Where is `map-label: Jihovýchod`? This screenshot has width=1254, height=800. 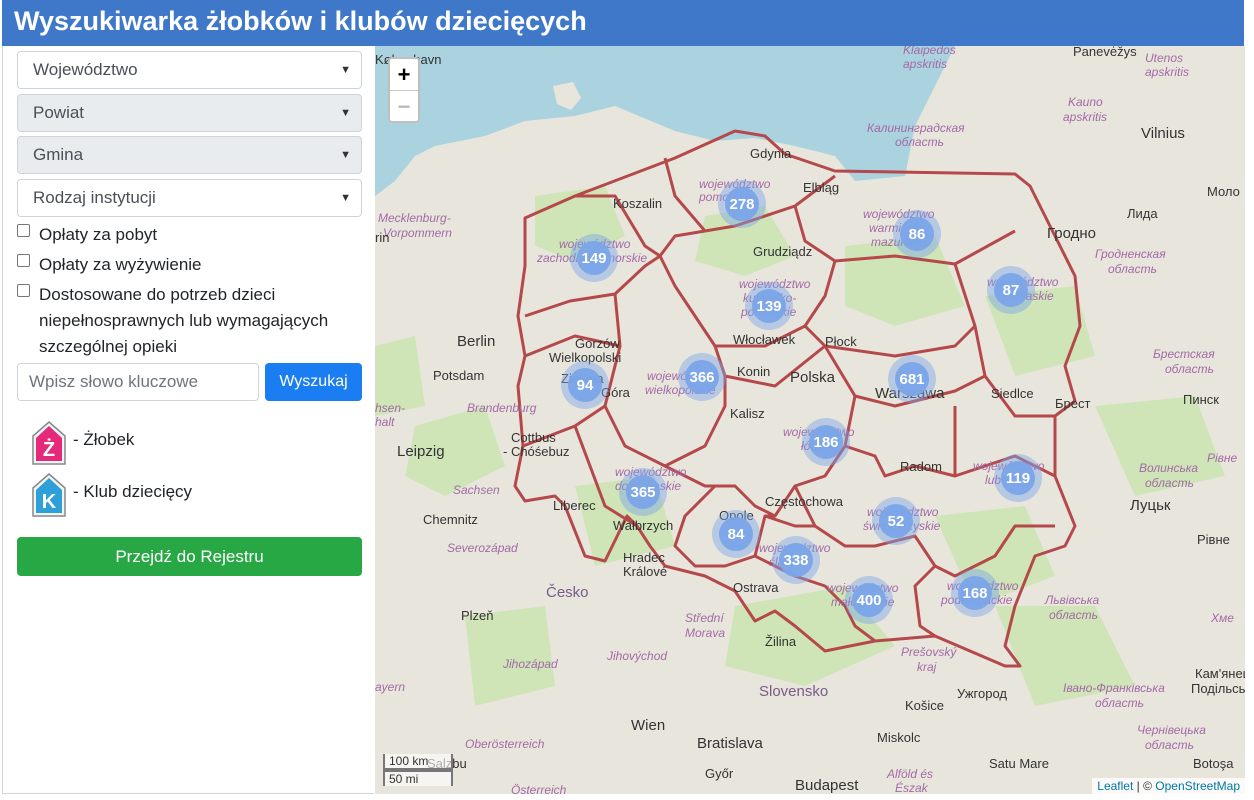 map-label: Jihovýchod is located at coordinates (636, 656).